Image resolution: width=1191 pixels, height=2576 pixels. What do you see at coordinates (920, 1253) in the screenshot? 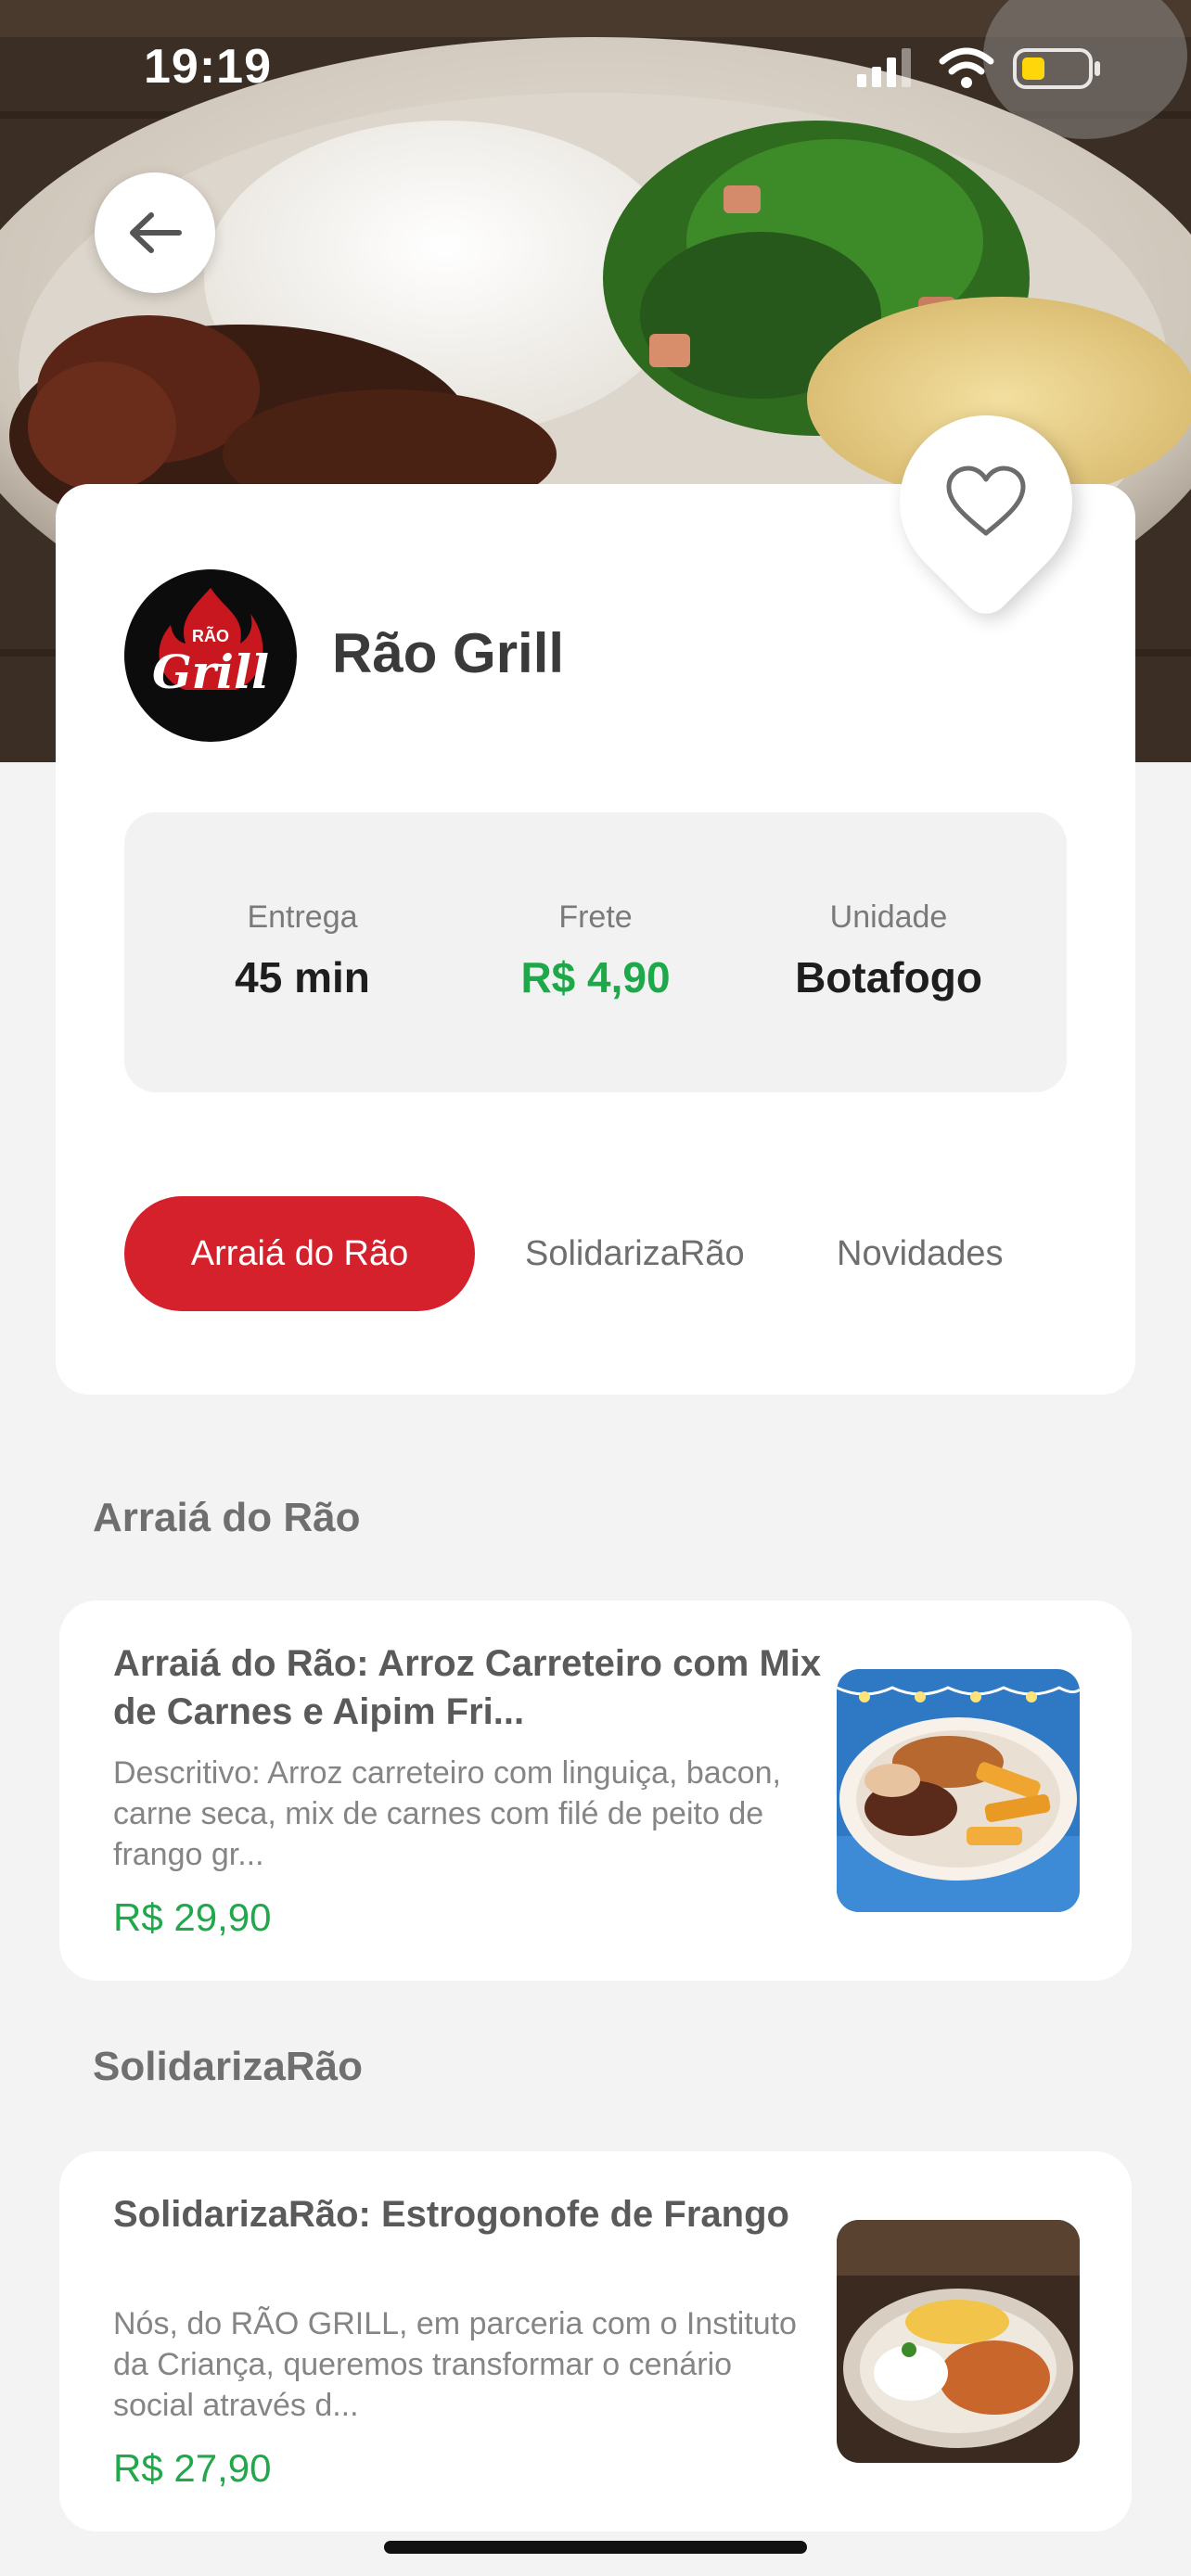
I see `tab-novidades: Novidades` at bounding box center [920, 1253].